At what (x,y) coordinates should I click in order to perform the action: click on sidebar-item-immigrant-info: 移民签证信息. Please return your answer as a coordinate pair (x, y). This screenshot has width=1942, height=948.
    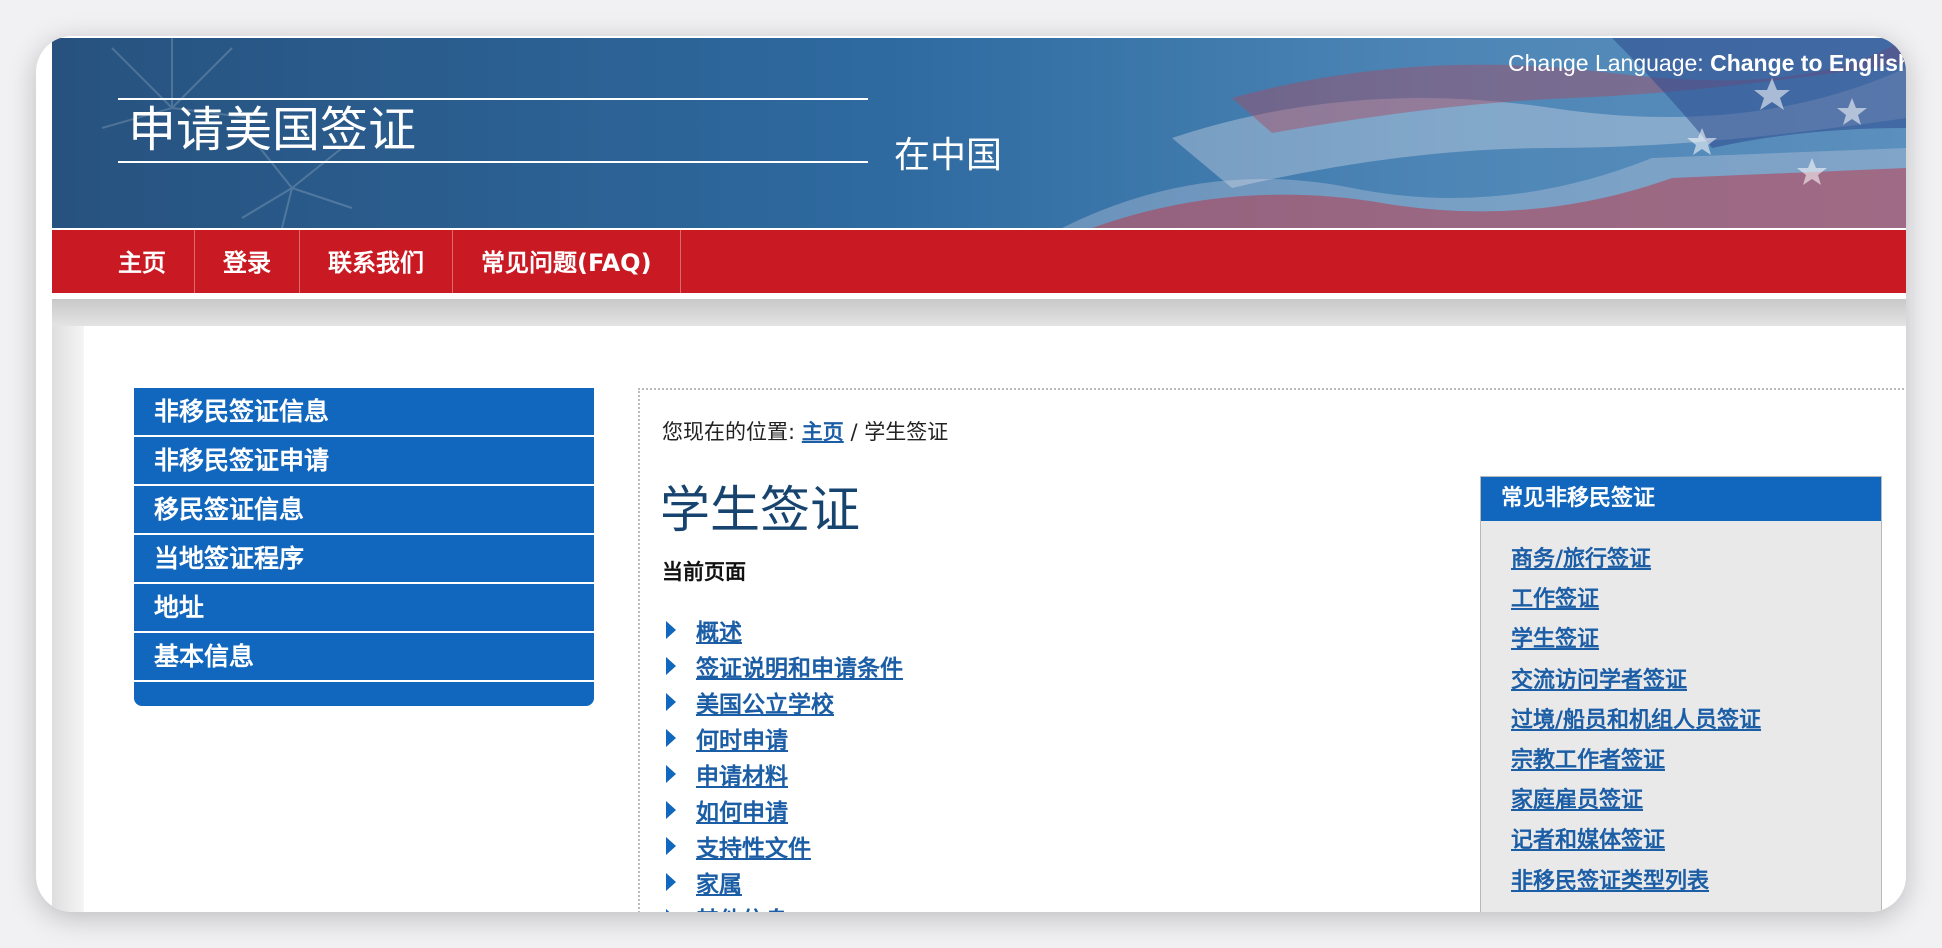
    Looking at the image, I should click on (364, 510).